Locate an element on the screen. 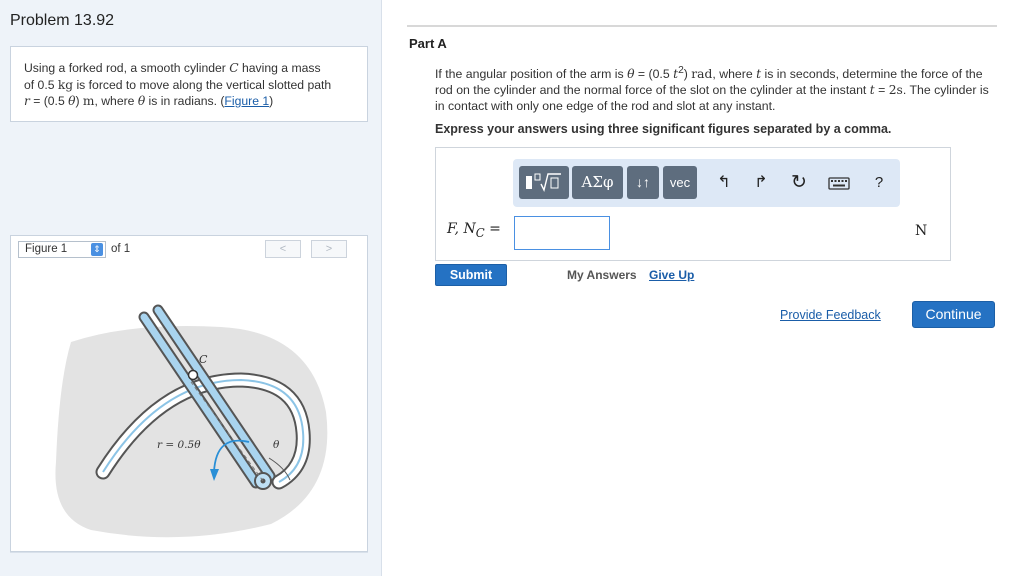 The height and width of the screenshot is (576, 1024). keyboard-glyph is located at coordinates (839, 183).